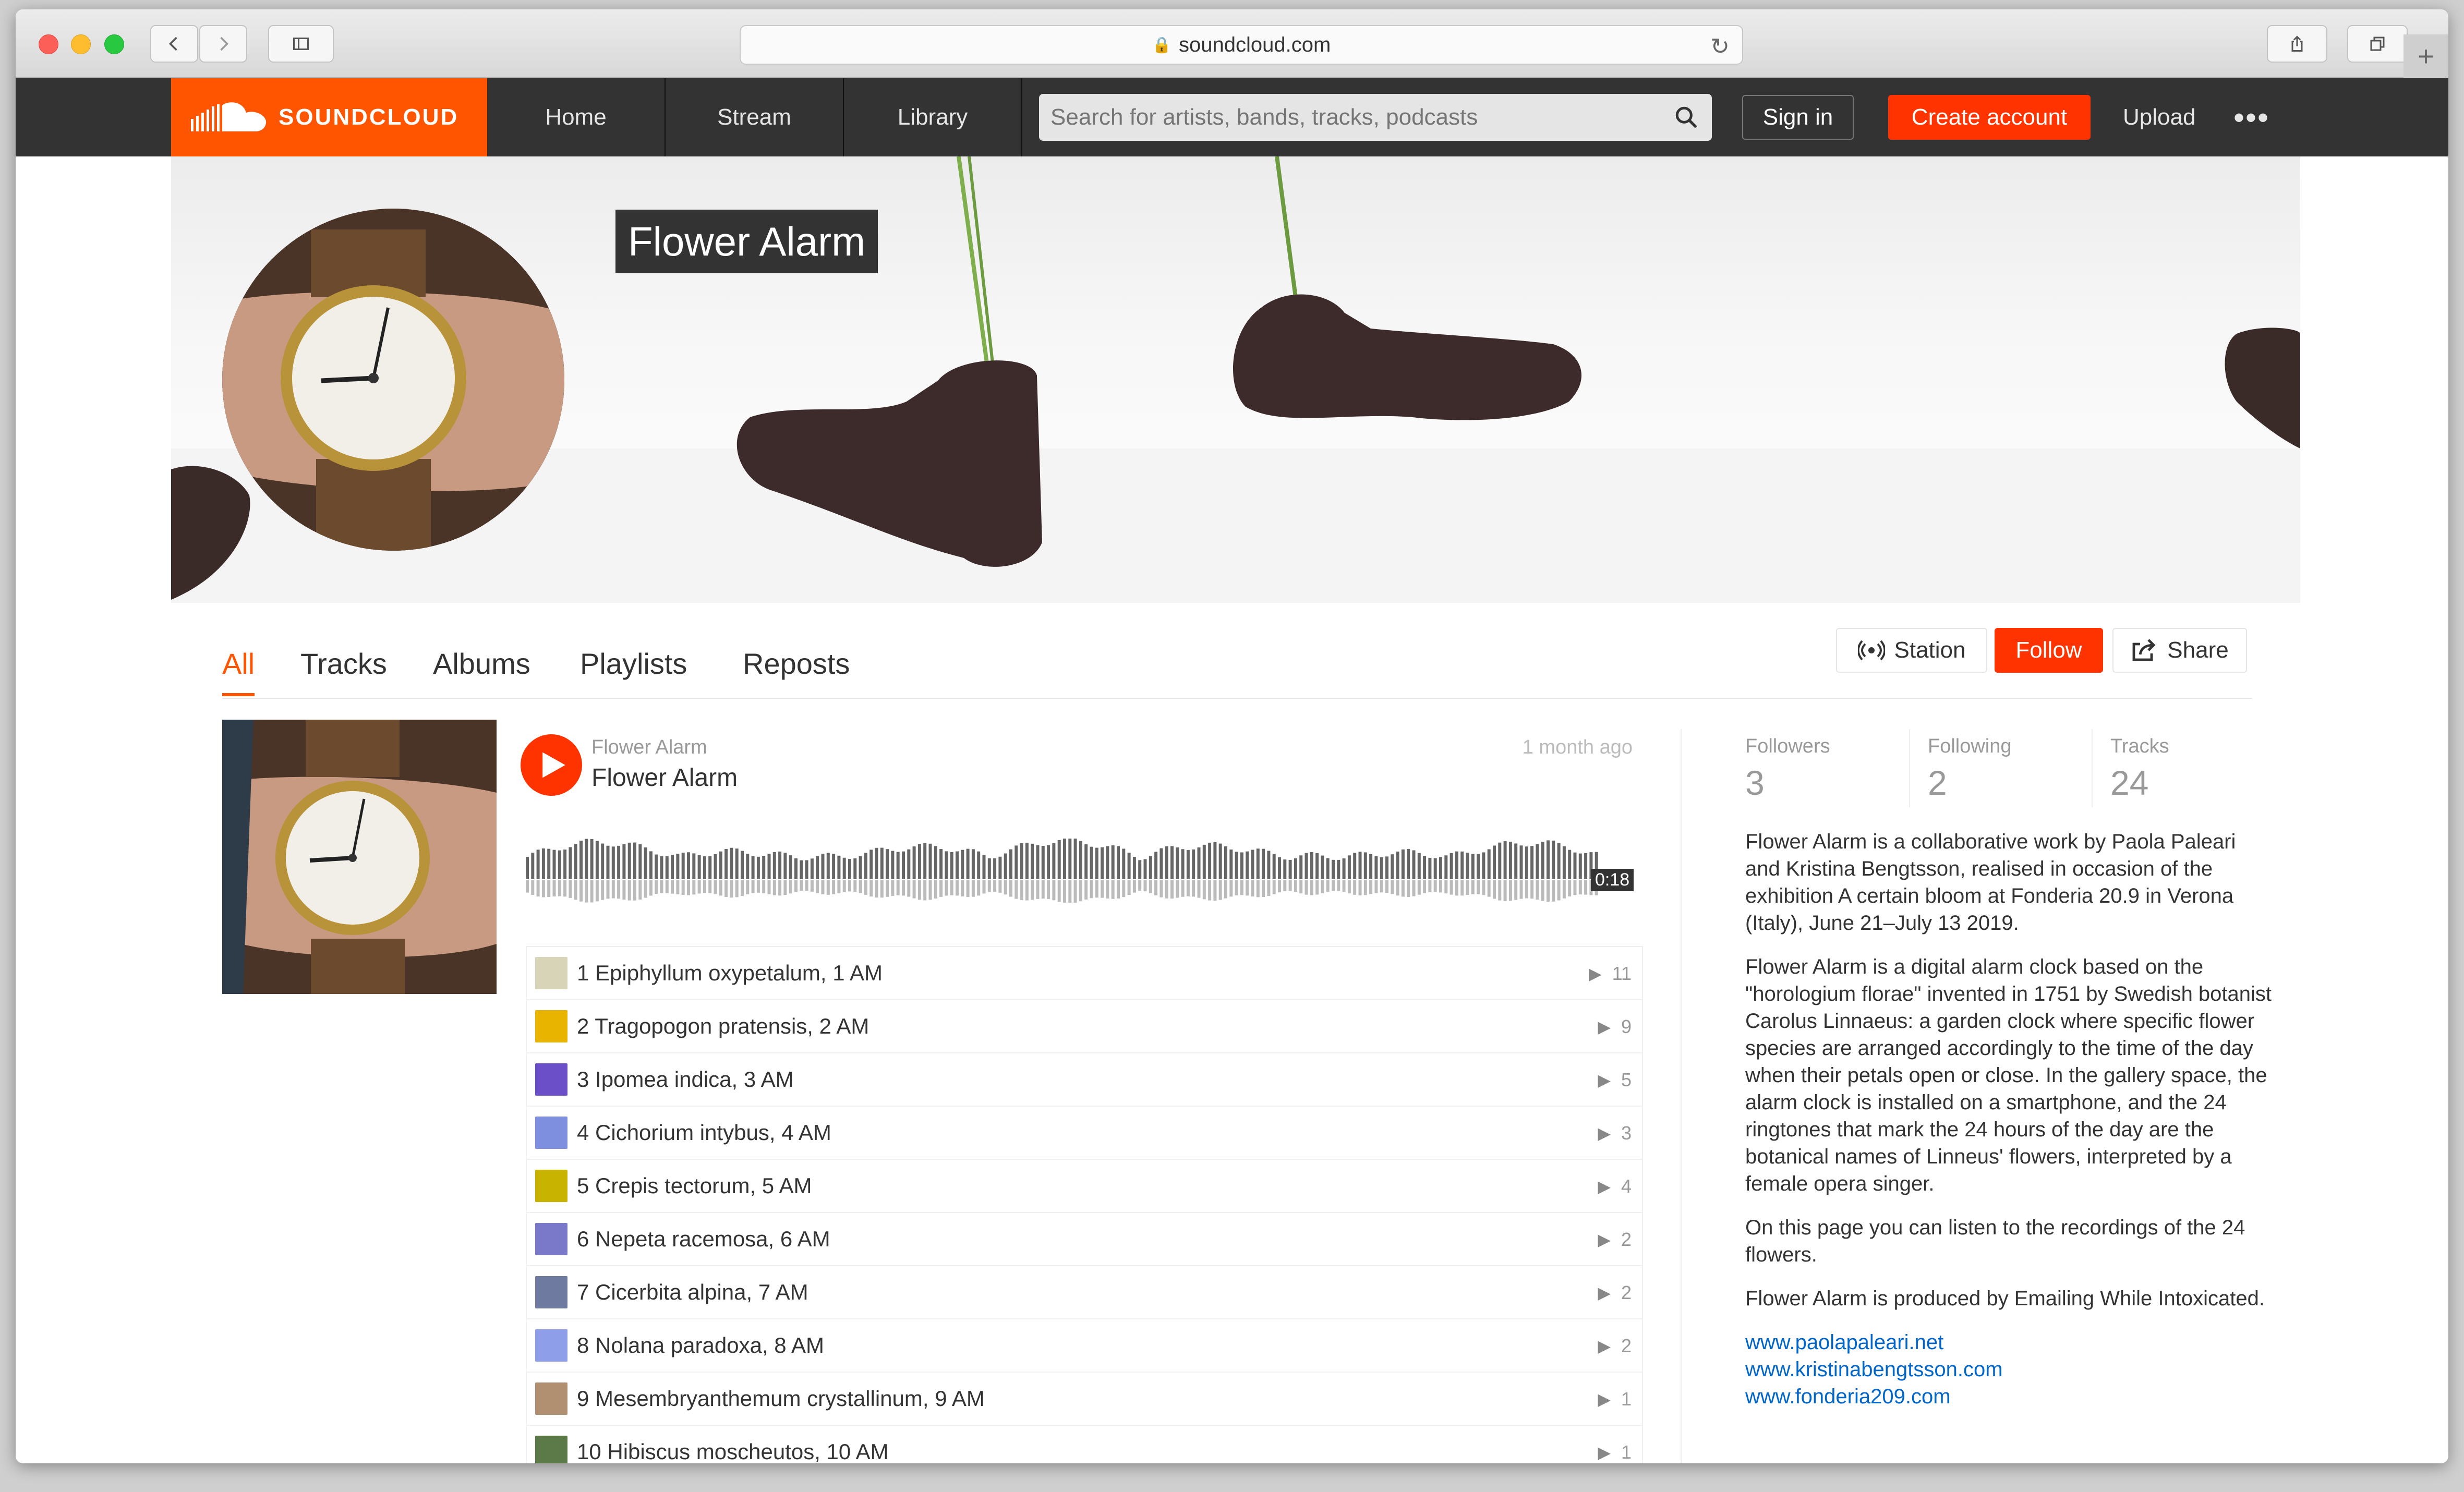 The height and width of the screenshot is (1492, 2464). What do you see at coordinates (1615, 1186) in the screenshot?
I see `track-plays: ▶ 4` at bounding box center [1615, 1186].